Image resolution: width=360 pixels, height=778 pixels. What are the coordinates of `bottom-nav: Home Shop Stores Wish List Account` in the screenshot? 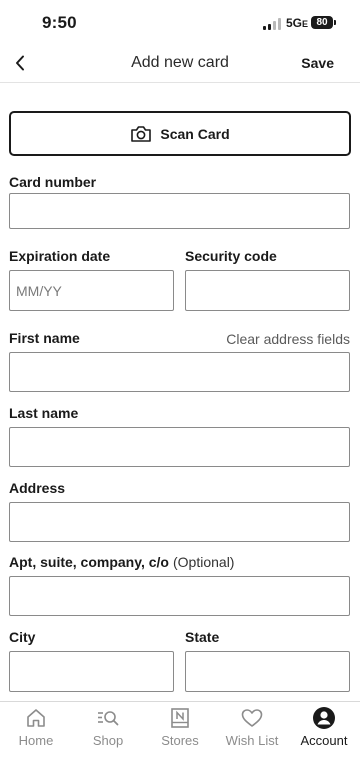 It's located at (180, 739).